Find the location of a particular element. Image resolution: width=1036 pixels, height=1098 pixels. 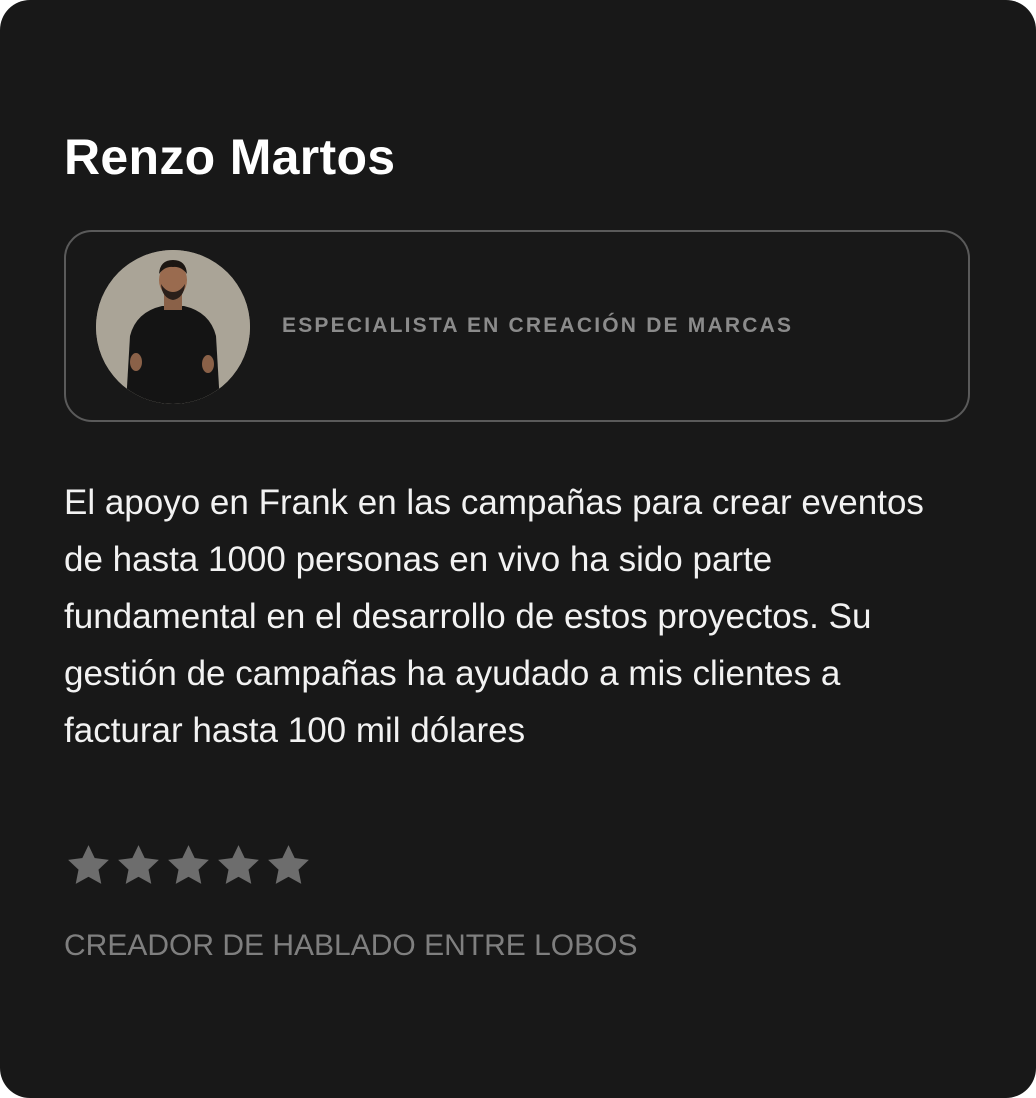

avatar-photo is located at coordinates (173, 327).